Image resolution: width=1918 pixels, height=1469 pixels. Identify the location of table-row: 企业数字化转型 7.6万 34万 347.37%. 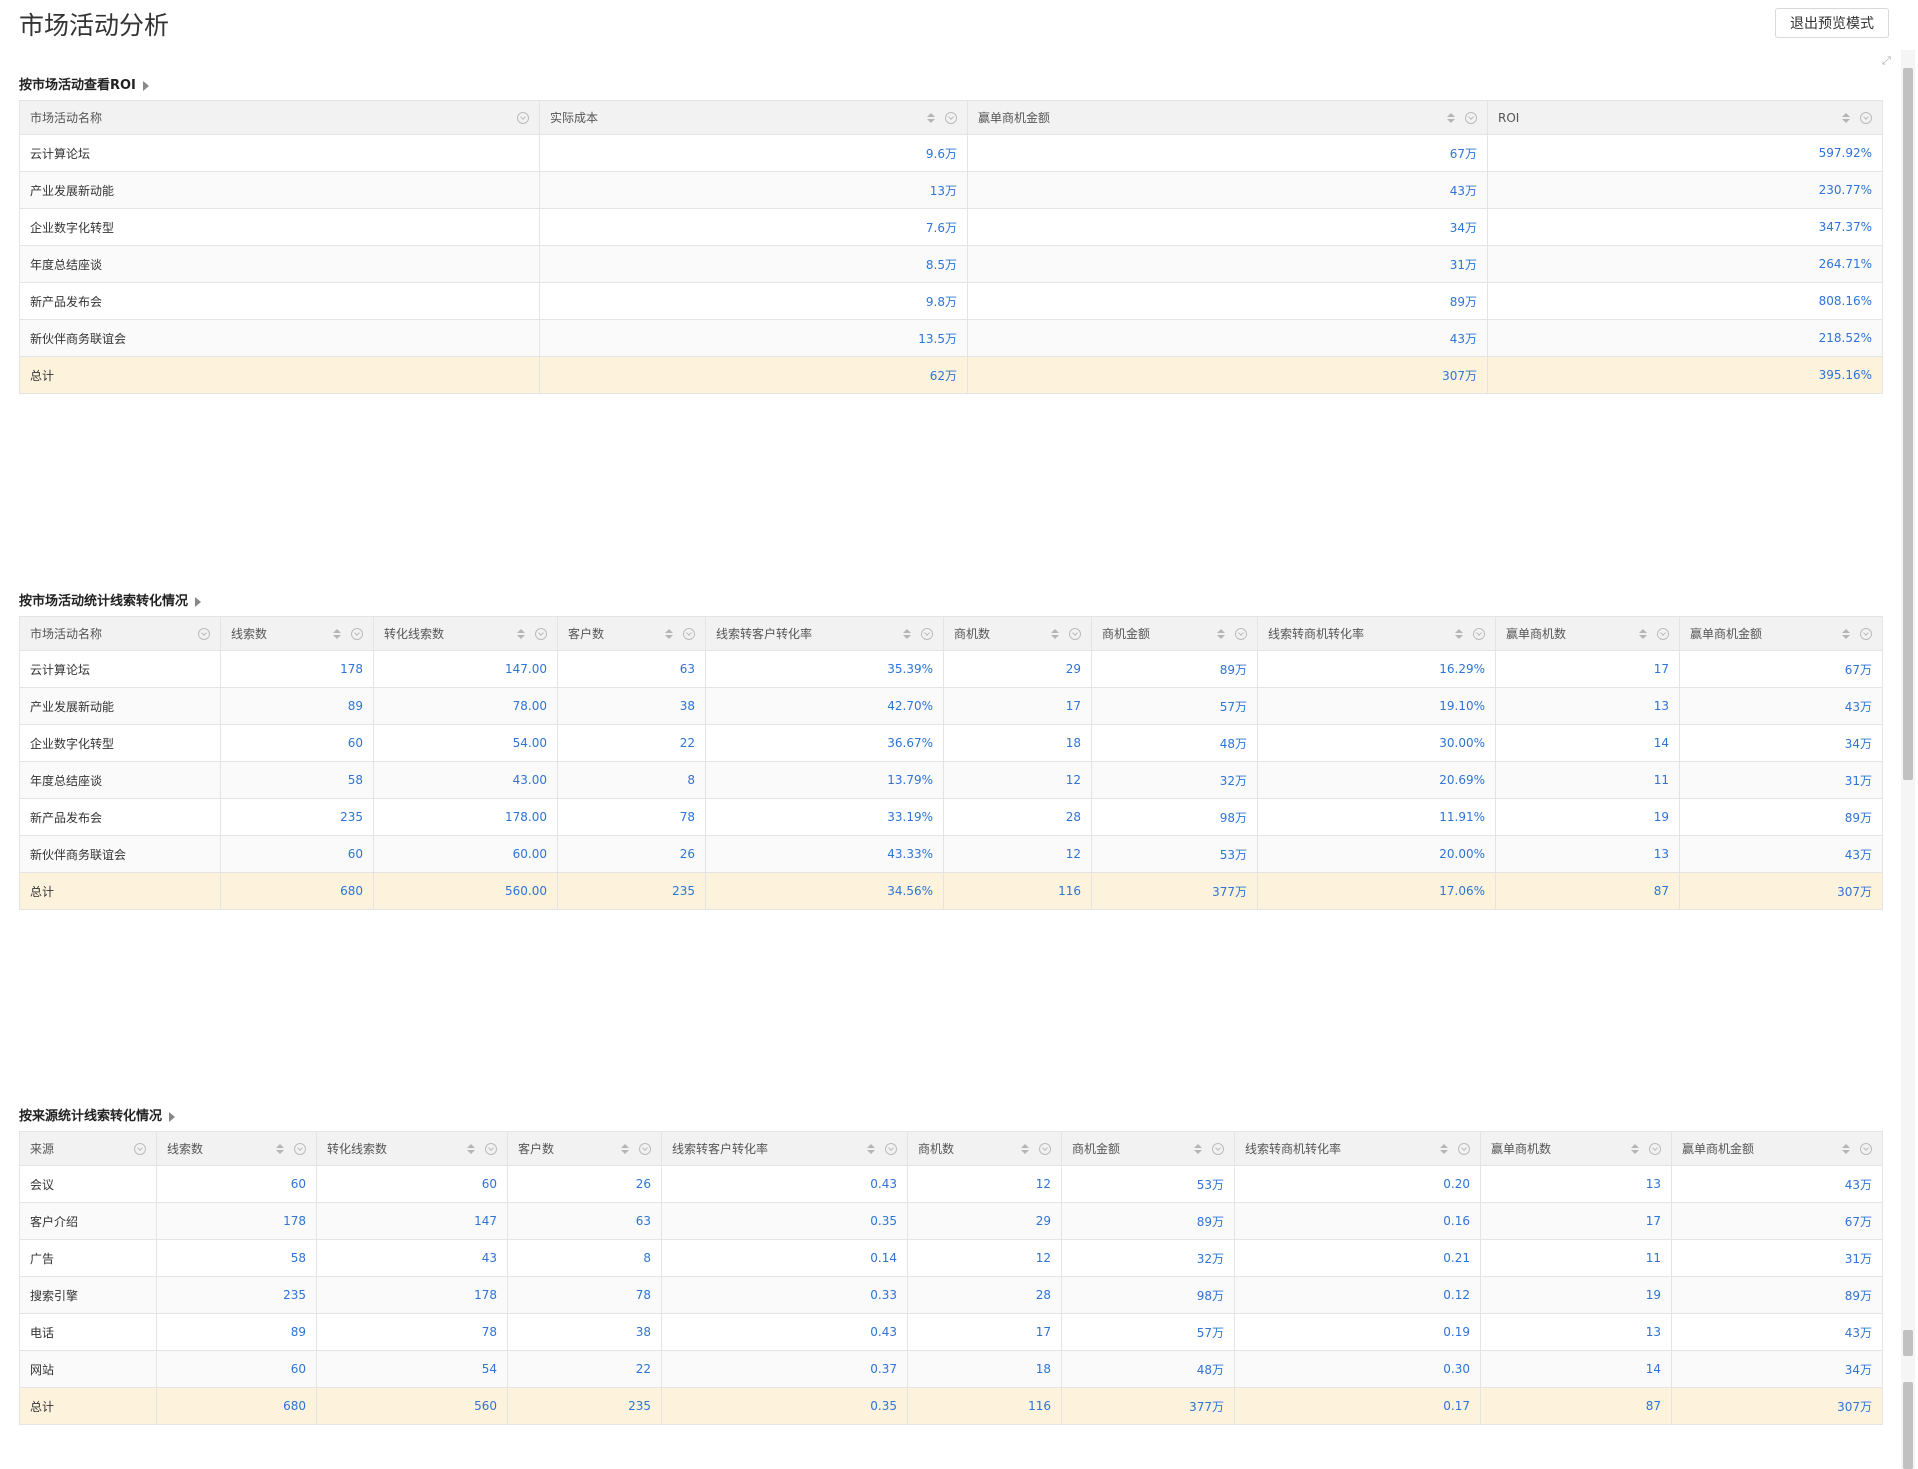
(951, 227).